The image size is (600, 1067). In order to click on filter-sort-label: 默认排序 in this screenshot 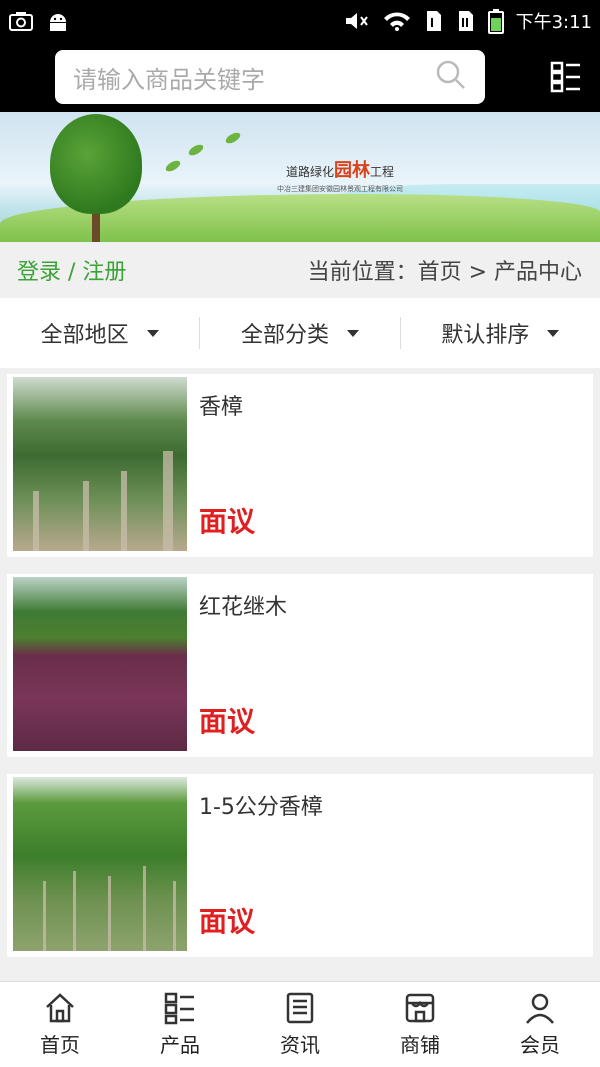, I will do `click(485, 335)`.